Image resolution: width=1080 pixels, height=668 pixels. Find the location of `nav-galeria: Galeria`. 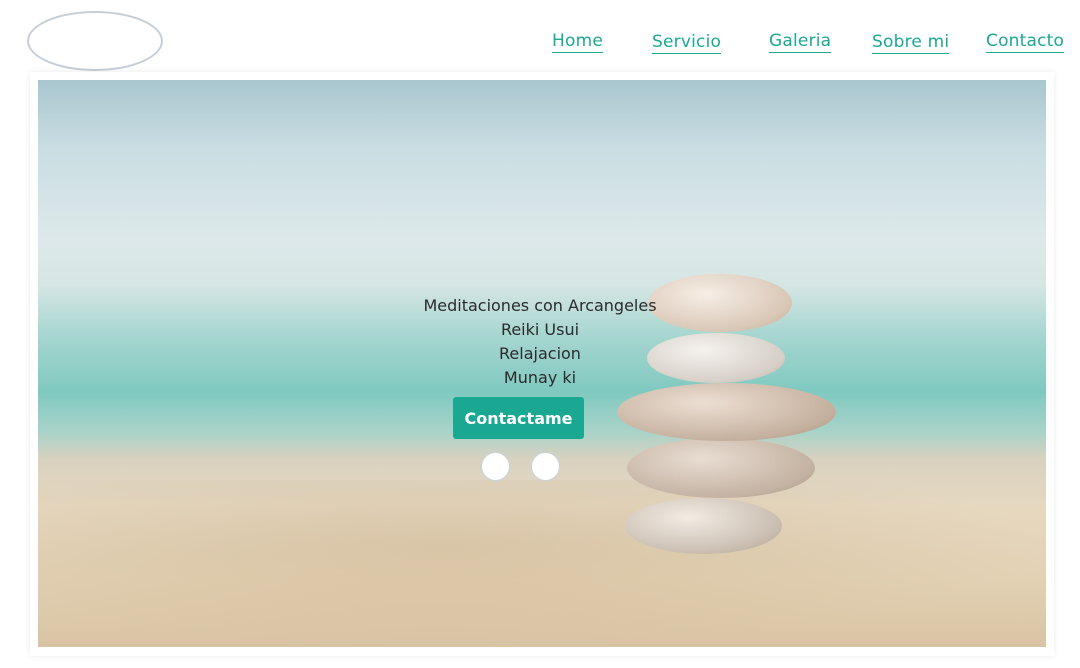

nav-galeria: Galeria is located at coordinates (800, 42).